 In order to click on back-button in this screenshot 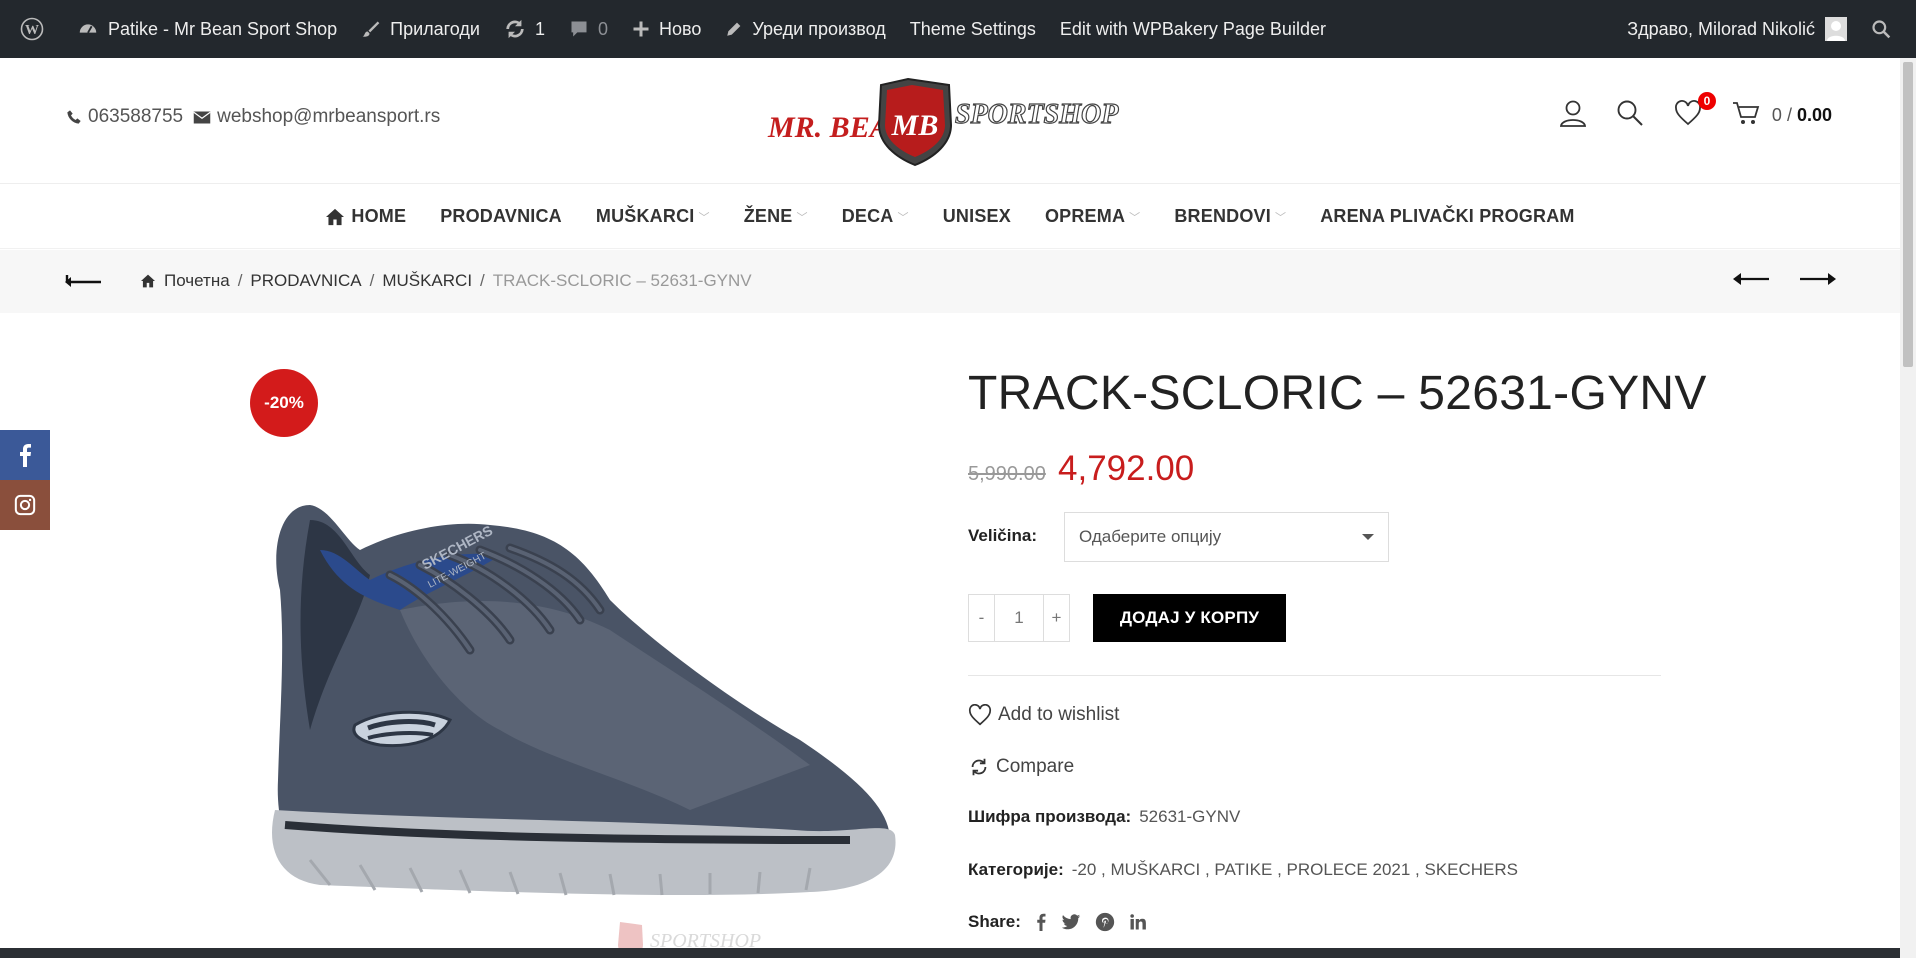, I will do `click(83, 283)`.